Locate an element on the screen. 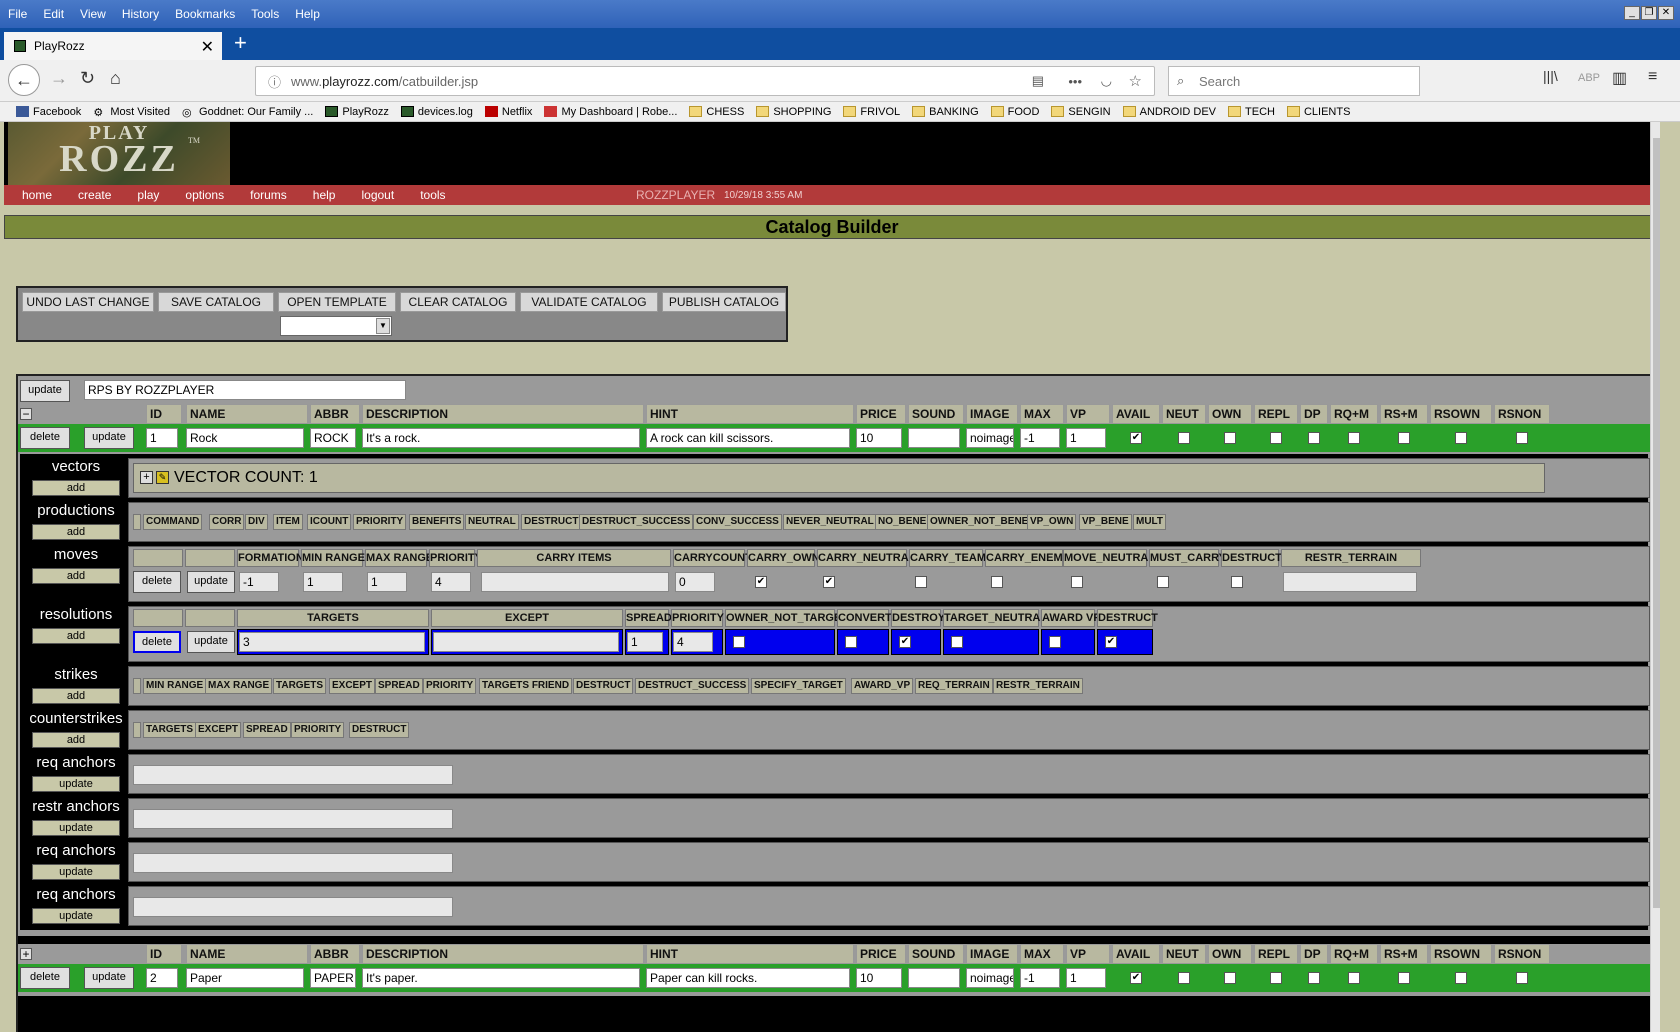  targets-input: 3 is located at coordinates (332, 642).